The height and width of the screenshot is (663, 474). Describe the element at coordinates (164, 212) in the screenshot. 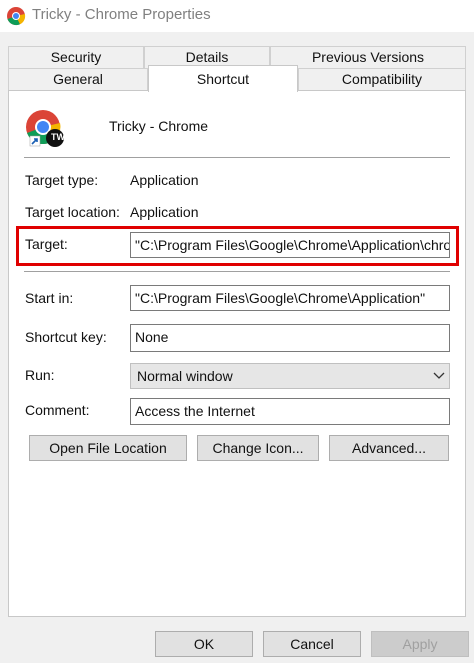

I see `target-location-value: Application` at that location.